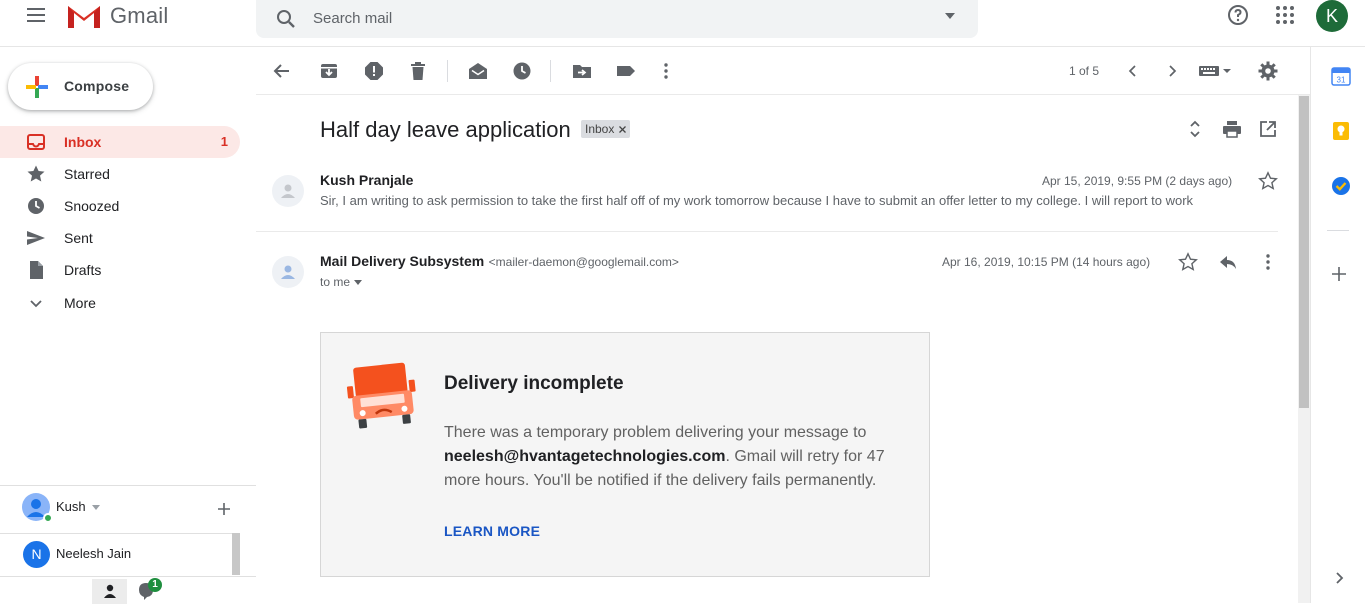 The height and width of the screenshot is (604, 1365). What do you see at coordinates (36, 303) in the screenshot?
I see `chevron-down-icon` at bounding box center [36, 303].